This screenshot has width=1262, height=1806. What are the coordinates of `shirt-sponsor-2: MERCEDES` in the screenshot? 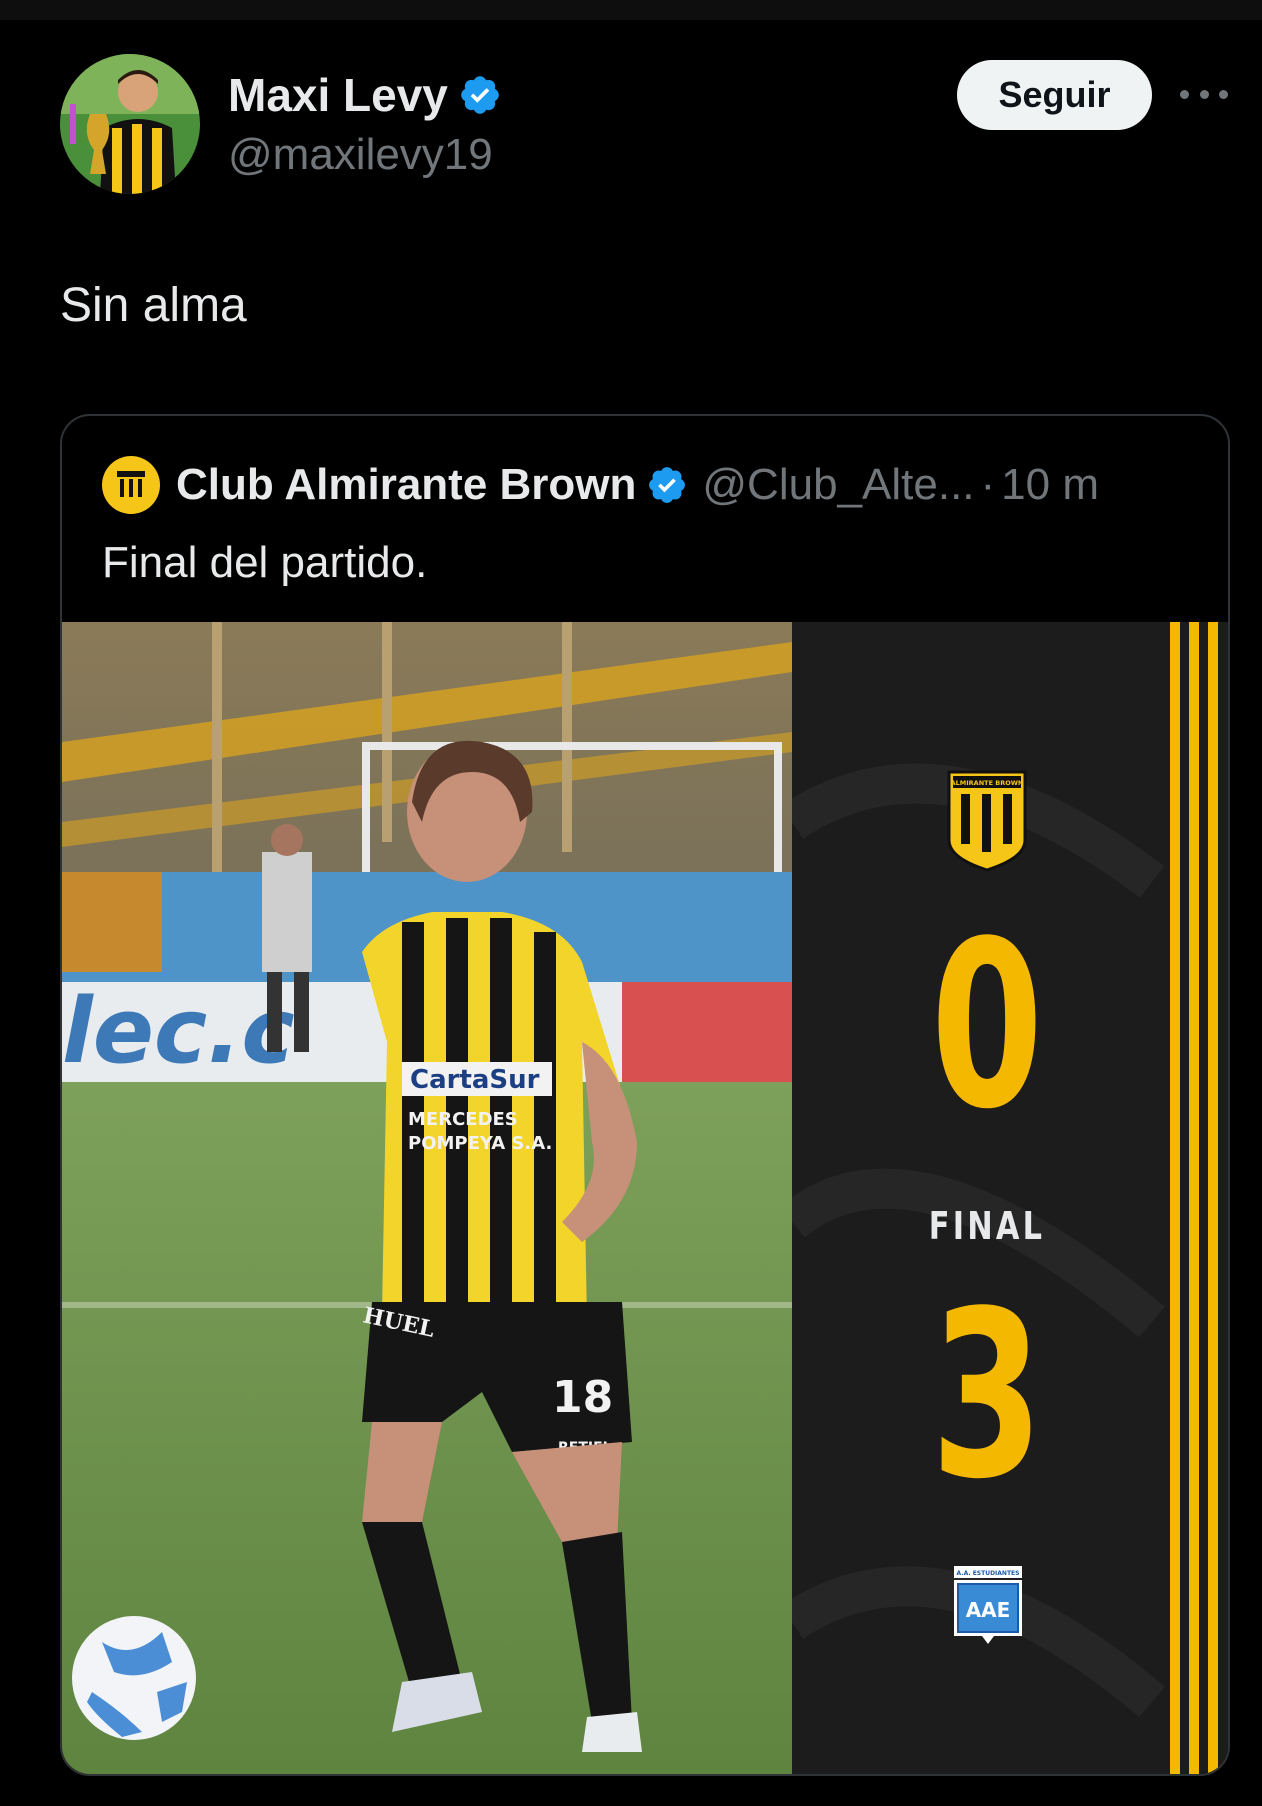 It's located at (463, 1119).